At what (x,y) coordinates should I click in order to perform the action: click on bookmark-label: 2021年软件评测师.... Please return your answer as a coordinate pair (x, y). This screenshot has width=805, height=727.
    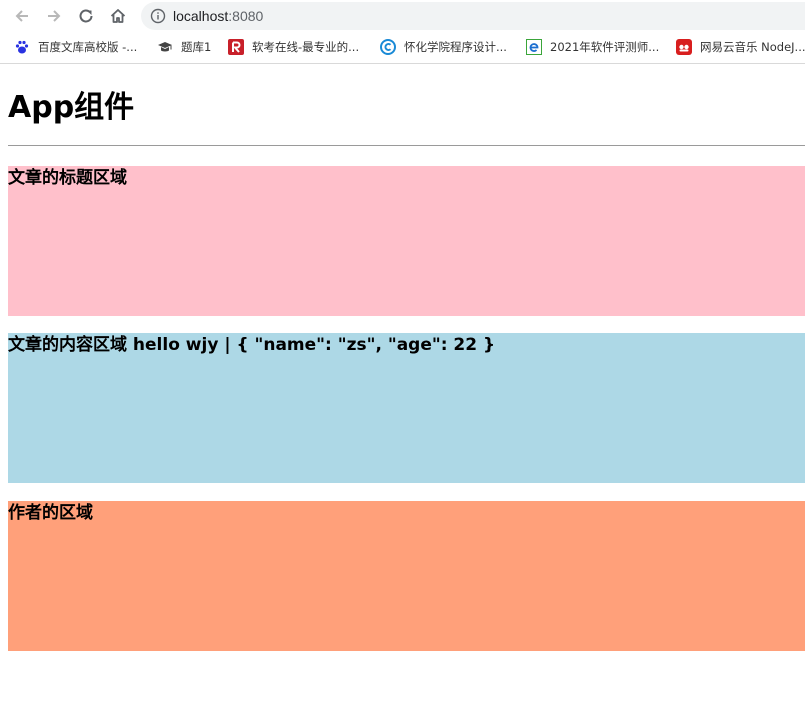
    Looking at the image, I should click on (605, 47).